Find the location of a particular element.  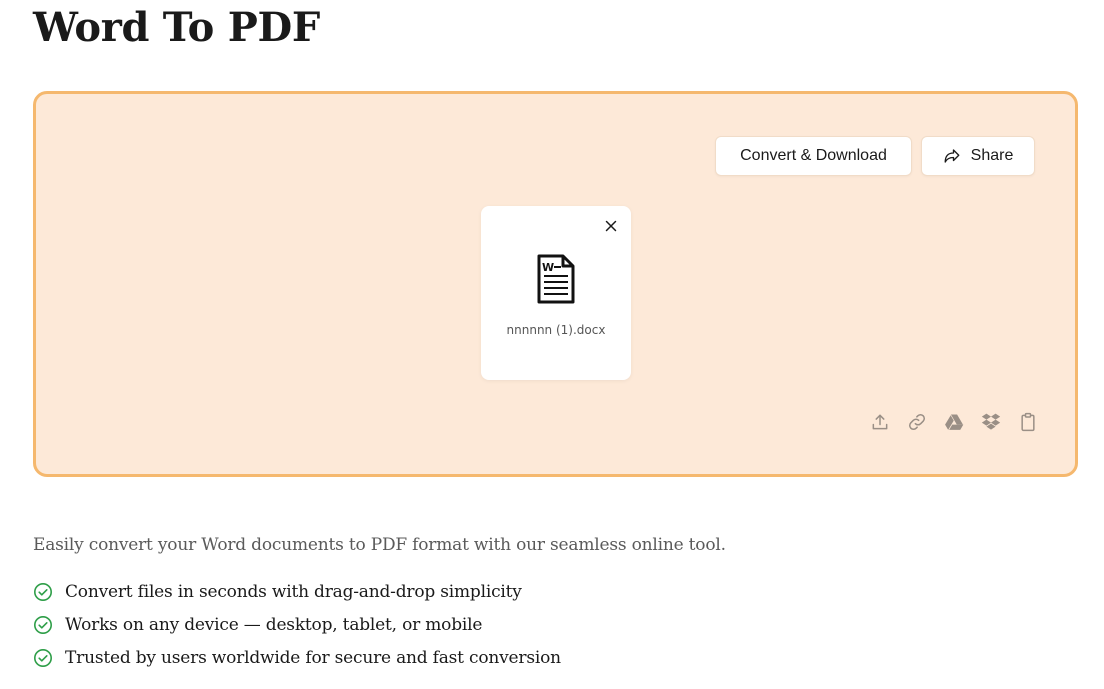

close-icon is located at coordinates (611, 226).